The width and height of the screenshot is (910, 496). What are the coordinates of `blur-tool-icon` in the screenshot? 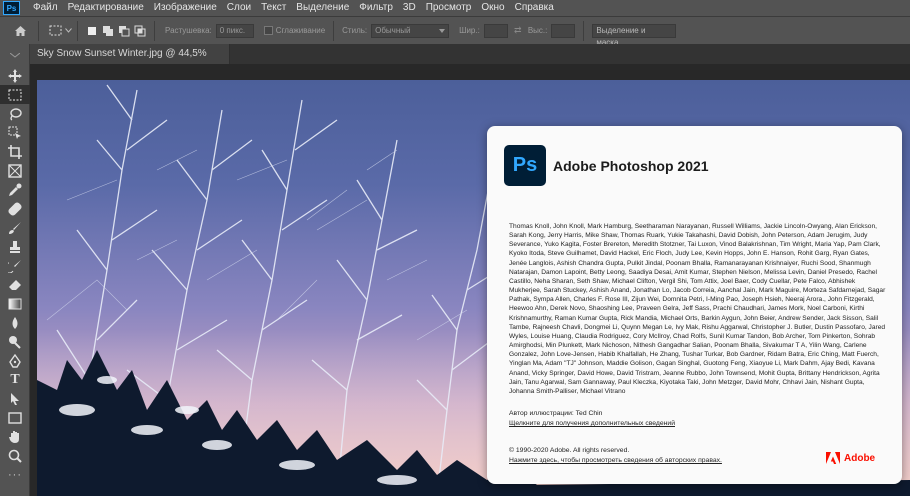 It's located at (15, 322).